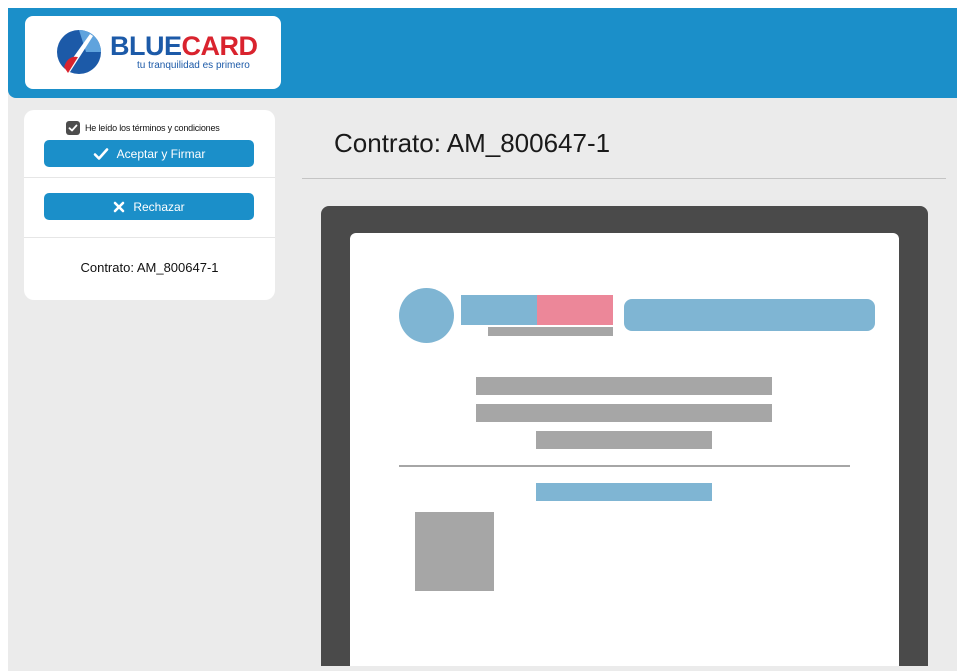 Image resolution: width=957 pixels, height=671 pixels. What do you see at coordinates (119, 206) in the screenshot?
I see `close-icon` at bounding box center [119, 206].